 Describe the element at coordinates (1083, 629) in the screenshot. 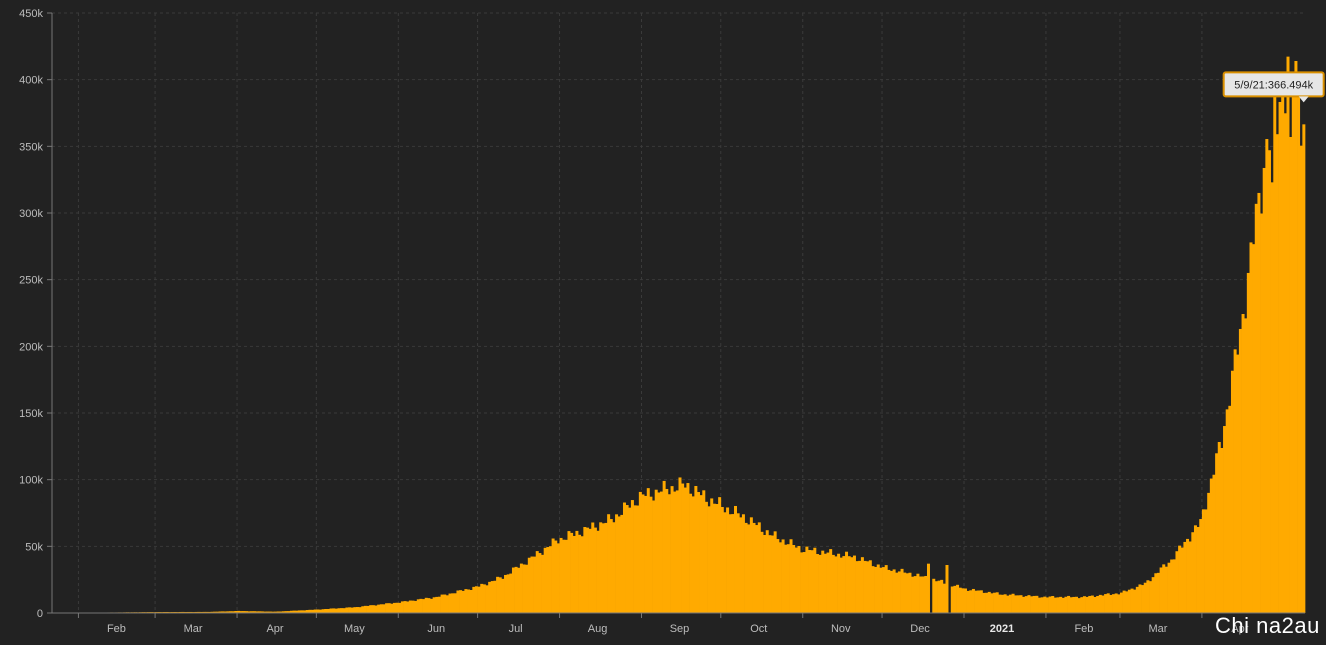

I see `x-tick-label: Feb` at that location.